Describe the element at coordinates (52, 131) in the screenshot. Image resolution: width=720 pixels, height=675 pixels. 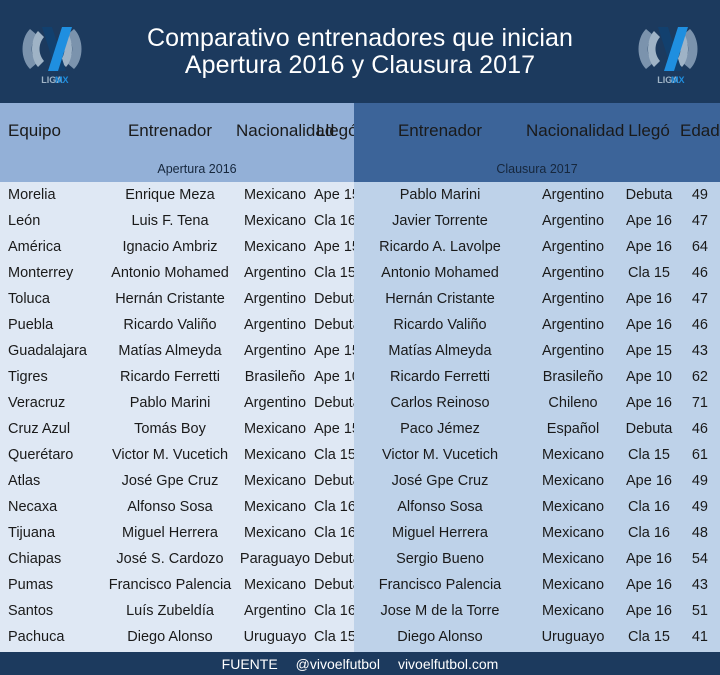
I see `column-header-equipo: Equipo` at that location.